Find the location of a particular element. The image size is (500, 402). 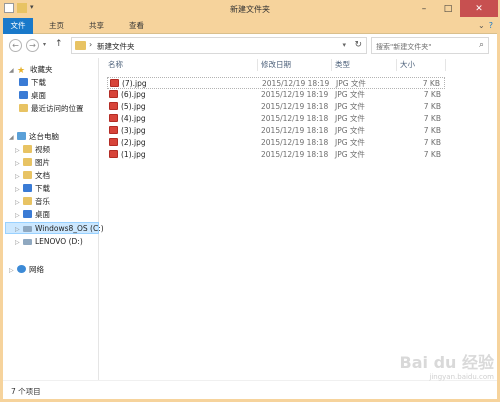

nav-item-videos: ▷ 视频 is located at coordinates (32, 150).